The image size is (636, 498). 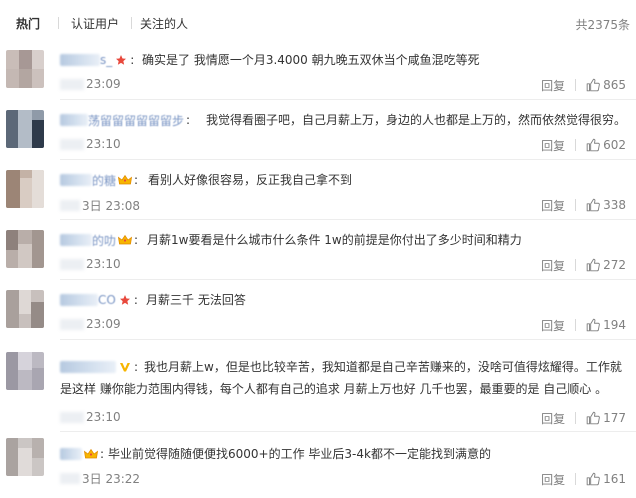 I want to click on username: CO :, so click(x=99, y=300).